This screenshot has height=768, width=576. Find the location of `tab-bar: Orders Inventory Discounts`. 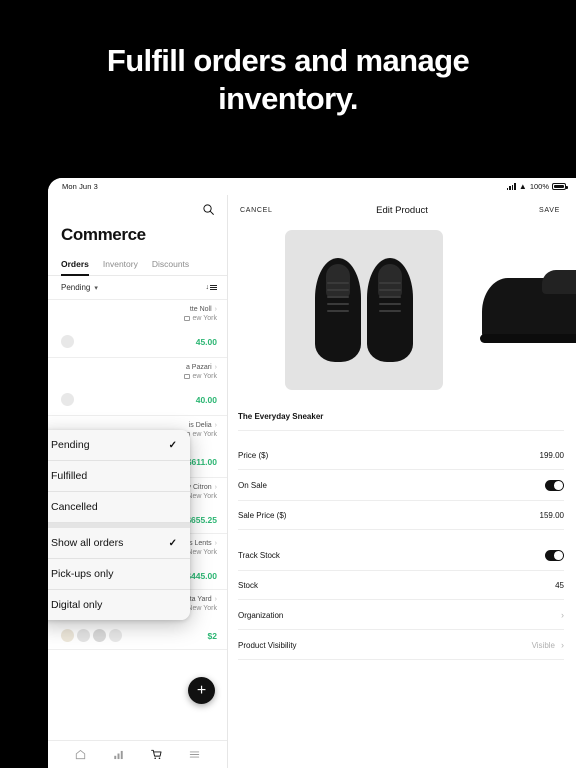

tab-bar: Orders Inventory Discounts is located at coordinates (137, 260).